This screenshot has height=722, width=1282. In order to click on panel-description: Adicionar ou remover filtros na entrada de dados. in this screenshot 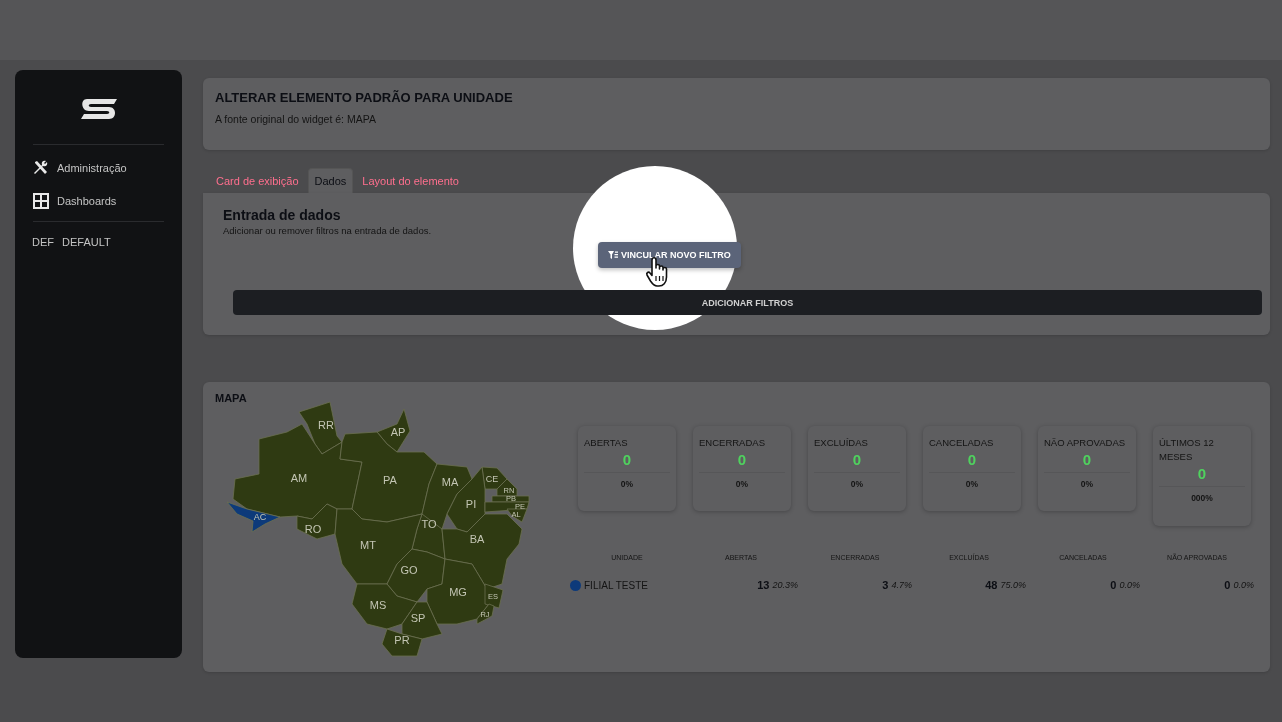, I will do `click(328, 230)`.